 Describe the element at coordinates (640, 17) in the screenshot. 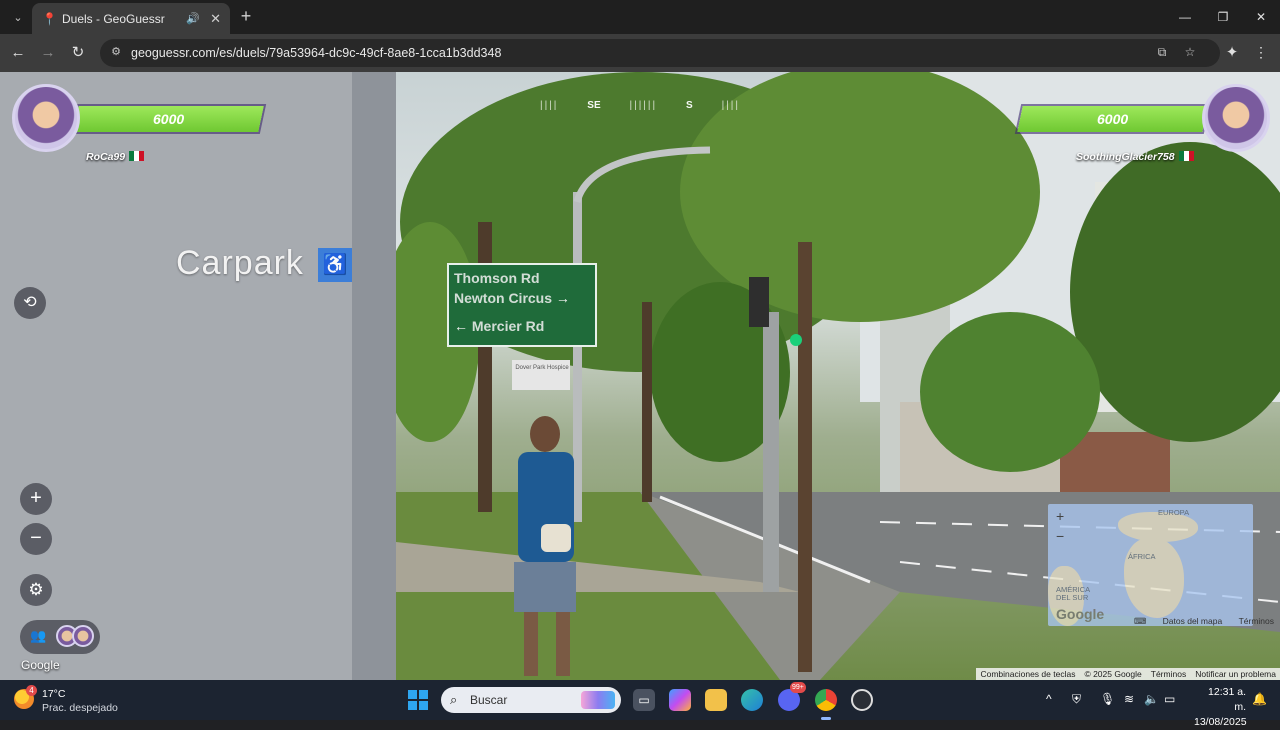

I see `browser-tab-bar: ⌄ 📍 Duels - GeoGuessr 🔊 ✕ + — ❐ ✕` at that location.